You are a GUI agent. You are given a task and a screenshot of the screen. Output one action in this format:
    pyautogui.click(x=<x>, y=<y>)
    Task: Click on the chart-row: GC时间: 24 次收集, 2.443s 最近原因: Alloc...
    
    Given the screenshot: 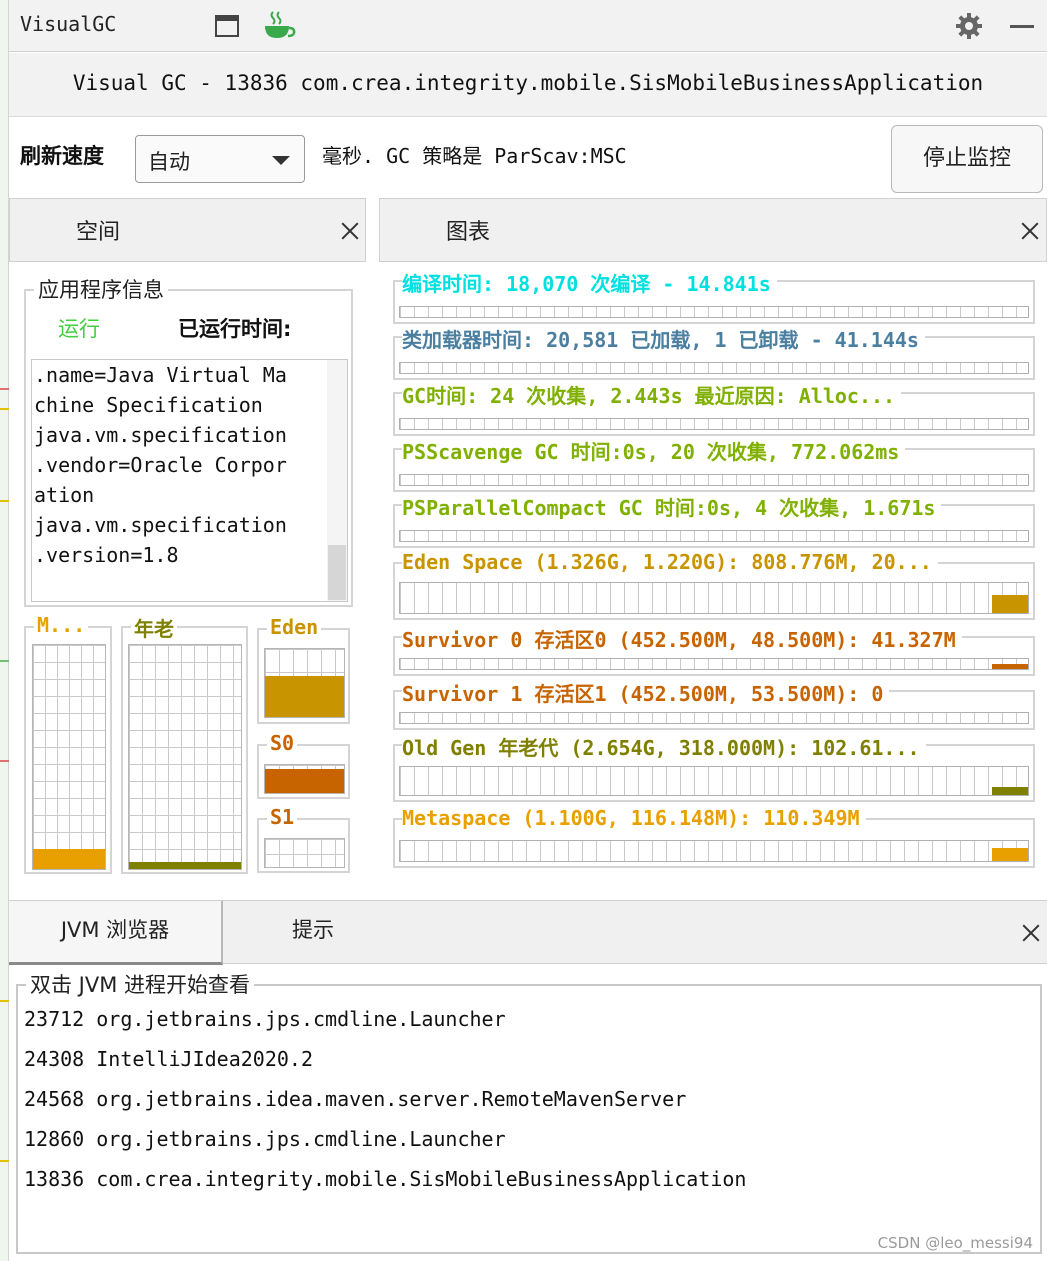 What is the action you would take?
    pyautogui.click(x=714, y=408)
    